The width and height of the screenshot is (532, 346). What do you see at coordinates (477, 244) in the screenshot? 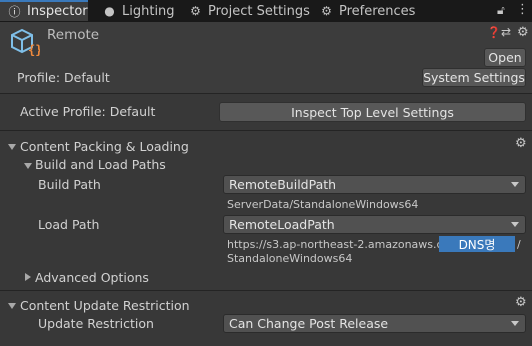
I see `dns-highlight: DNS명` at bounding box center [477, 244].